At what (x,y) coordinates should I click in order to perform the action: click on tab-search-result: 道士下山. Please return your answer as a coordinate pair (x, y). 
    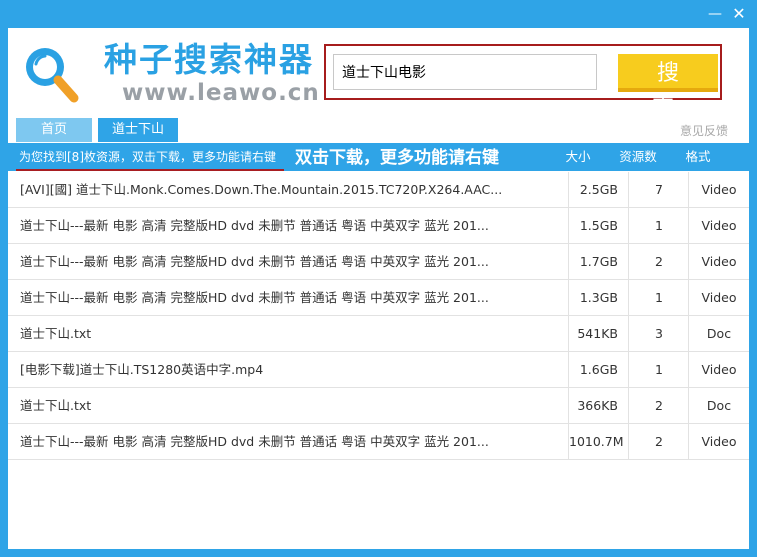
    Looking at the image, I should click on (138, 130).